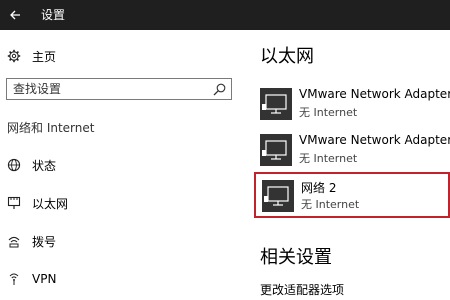  Describe the element at coordinates (122, 56) in the screenshot. I see `sidebar-item-home: 主页` at that location.